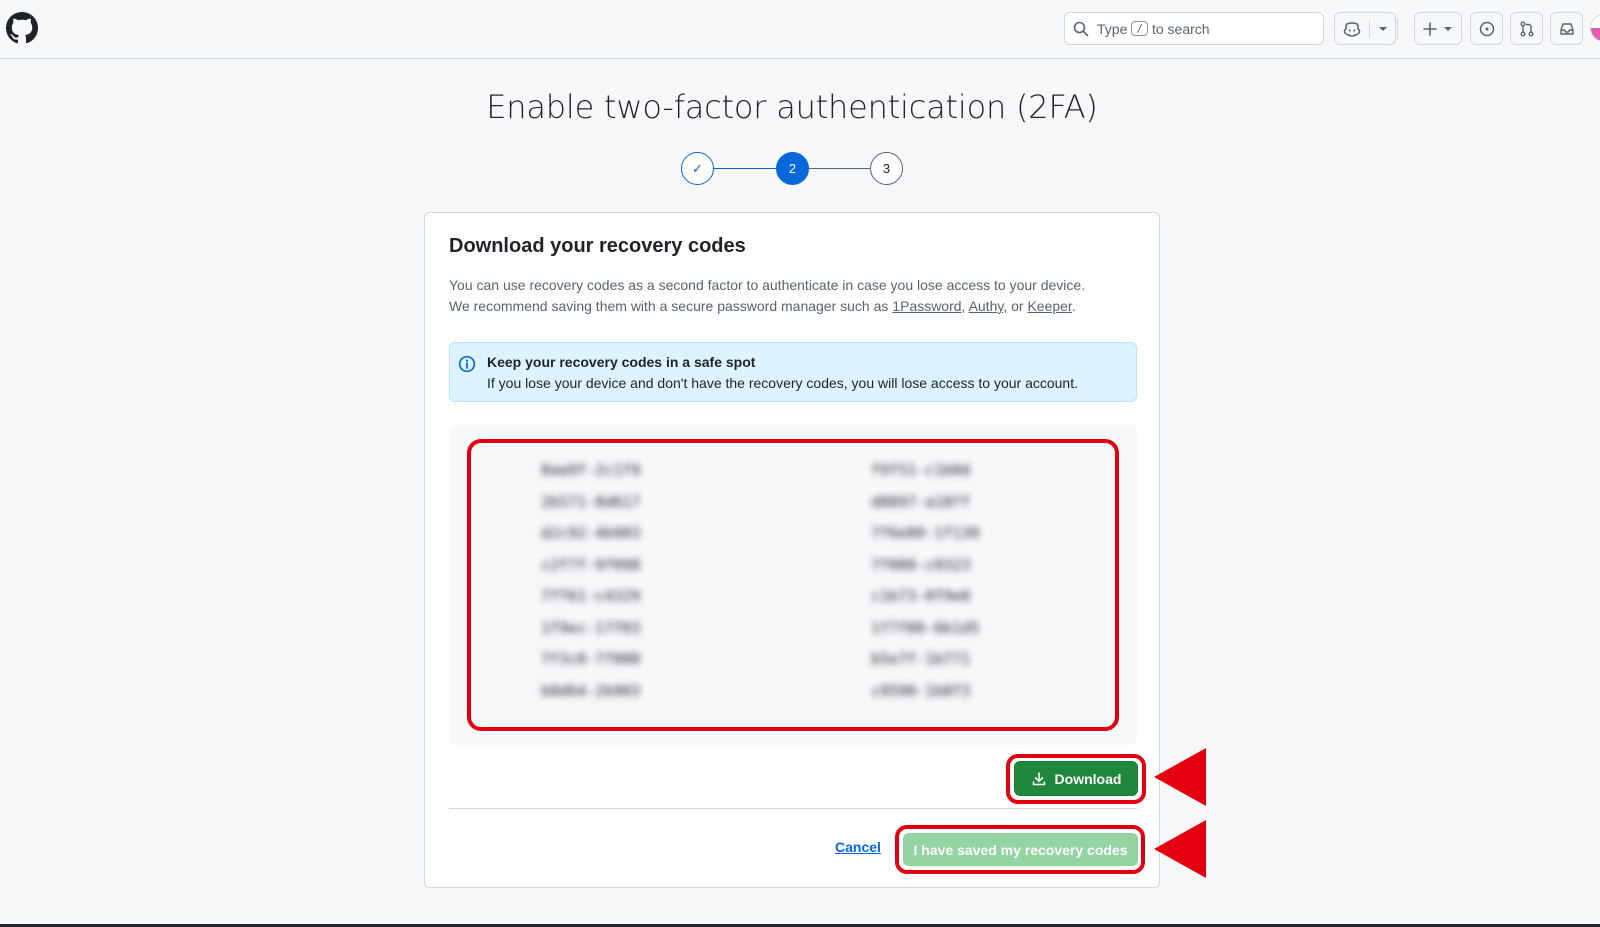 The image size is (1600, 927). I want to click on flash-title: Keep your recovery codes in a safe spot, so click(621, 362).